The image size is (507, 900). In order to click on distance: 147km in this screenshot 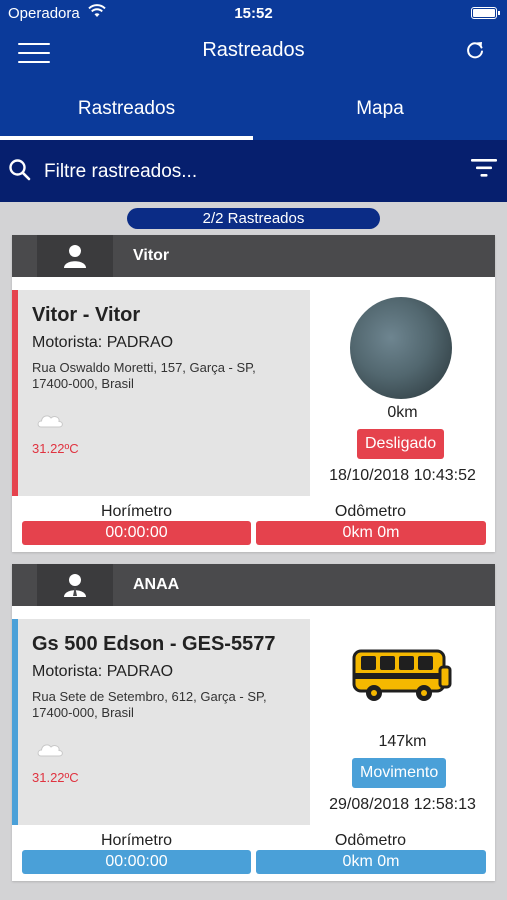, I will do `click(402, 741)`.